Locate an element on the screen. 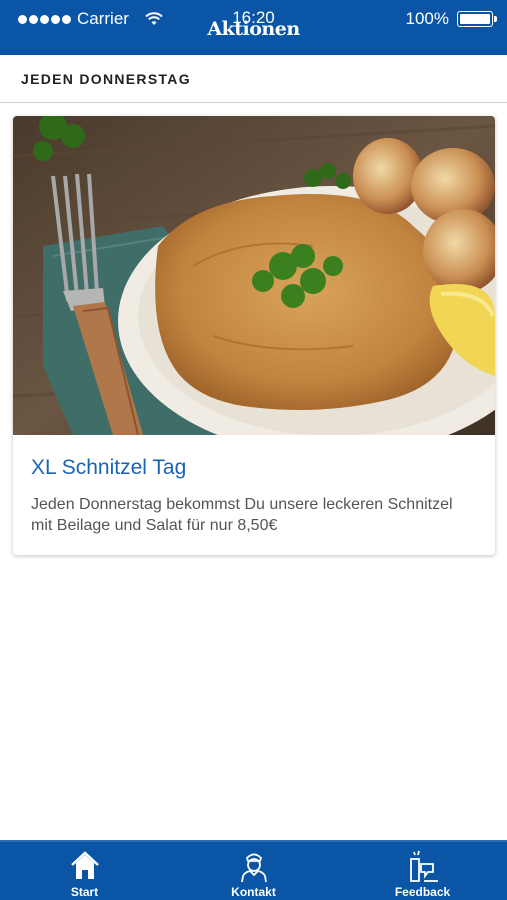 This screenshot has width=507, height=900. section-heading: JEDEN DONNERSTAG is located at coordinates (253, 79).